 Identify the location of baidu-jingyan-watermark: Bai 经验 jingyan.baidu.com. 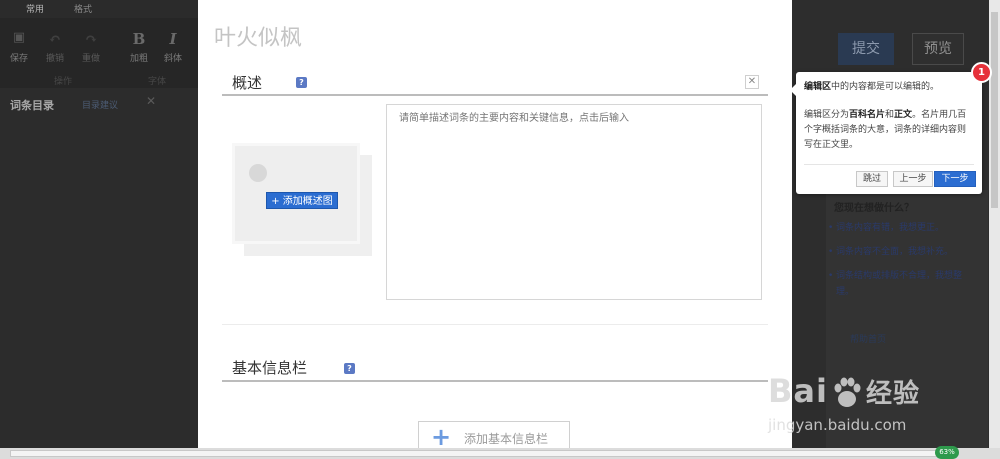
(858, 407).